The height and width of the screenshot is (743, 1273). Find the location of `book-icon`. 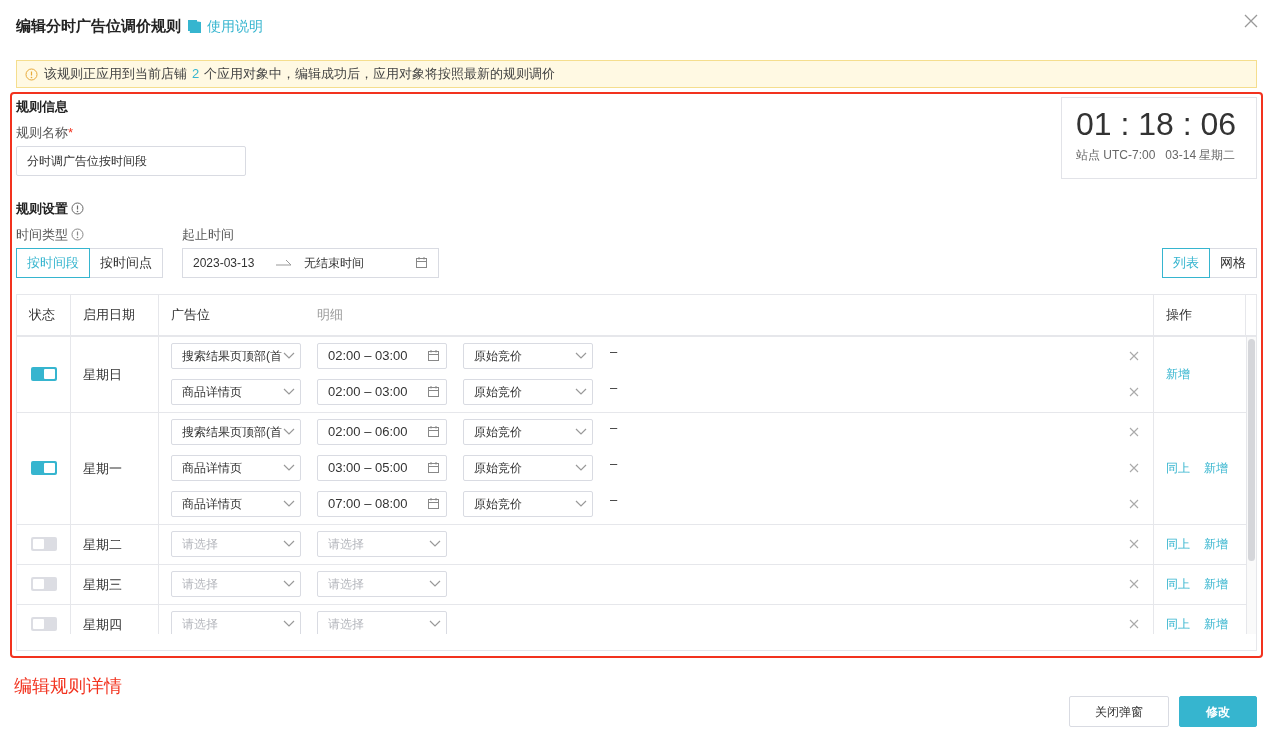

book-icon is located at coordinates (194, 26).